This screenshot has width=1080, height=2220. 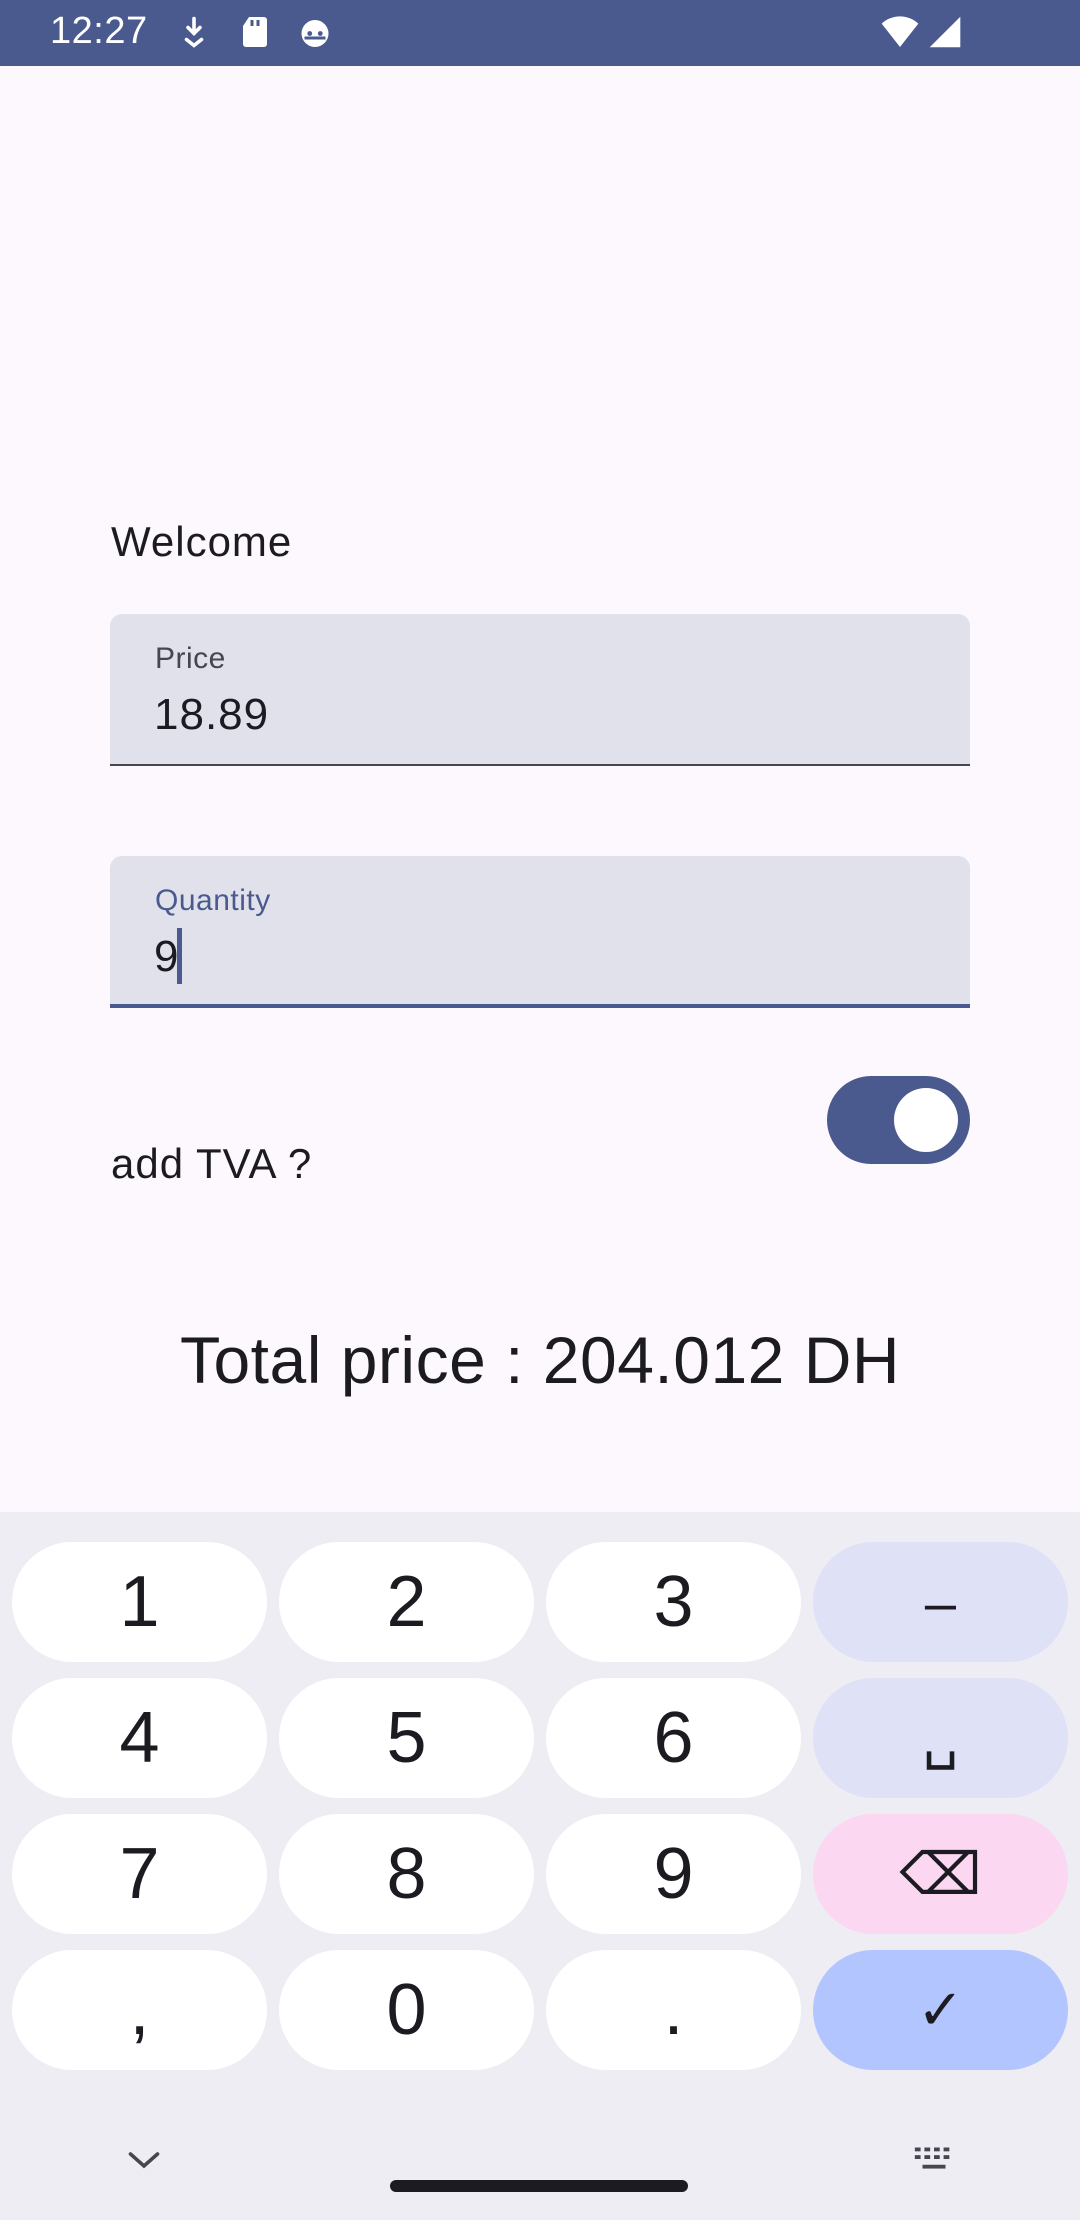 I want to click on total-price: Total price : 204.012 DH, so click(x=540, y=1360).